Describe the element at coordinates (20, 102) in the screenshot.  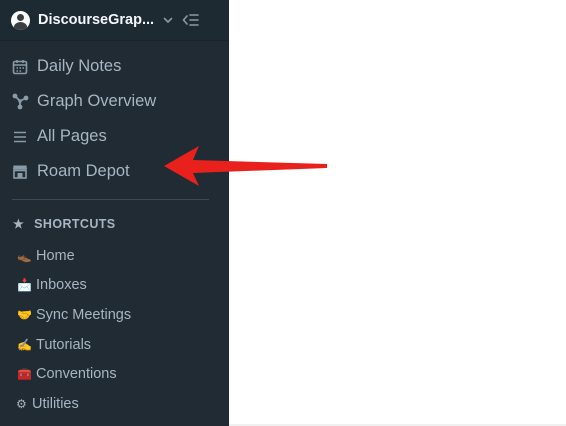
I see `graph-icon` at that location.